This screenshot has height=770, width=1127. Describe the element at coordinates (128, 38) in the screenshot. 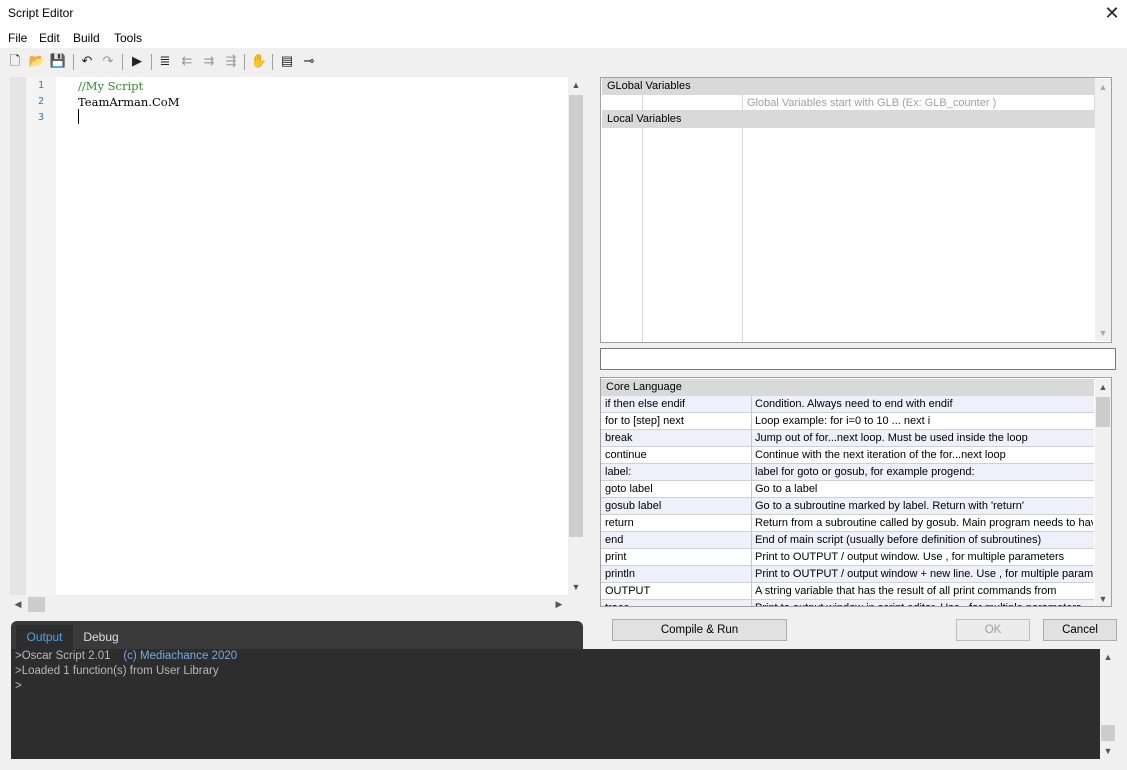

I see `menu-tools: Tools` at that location.